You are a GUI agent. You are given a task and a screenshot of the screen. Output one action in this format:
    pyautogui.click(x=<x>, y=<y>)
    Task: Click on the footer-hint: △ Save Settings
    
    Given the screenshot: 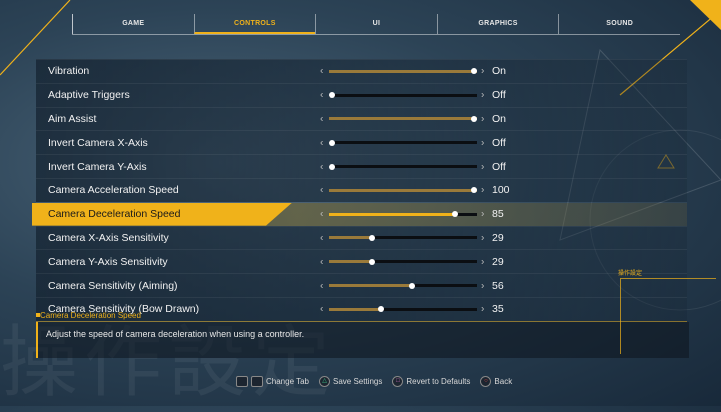 What is the action you would take?
    pyautogui.click(x=350, y=381)
    